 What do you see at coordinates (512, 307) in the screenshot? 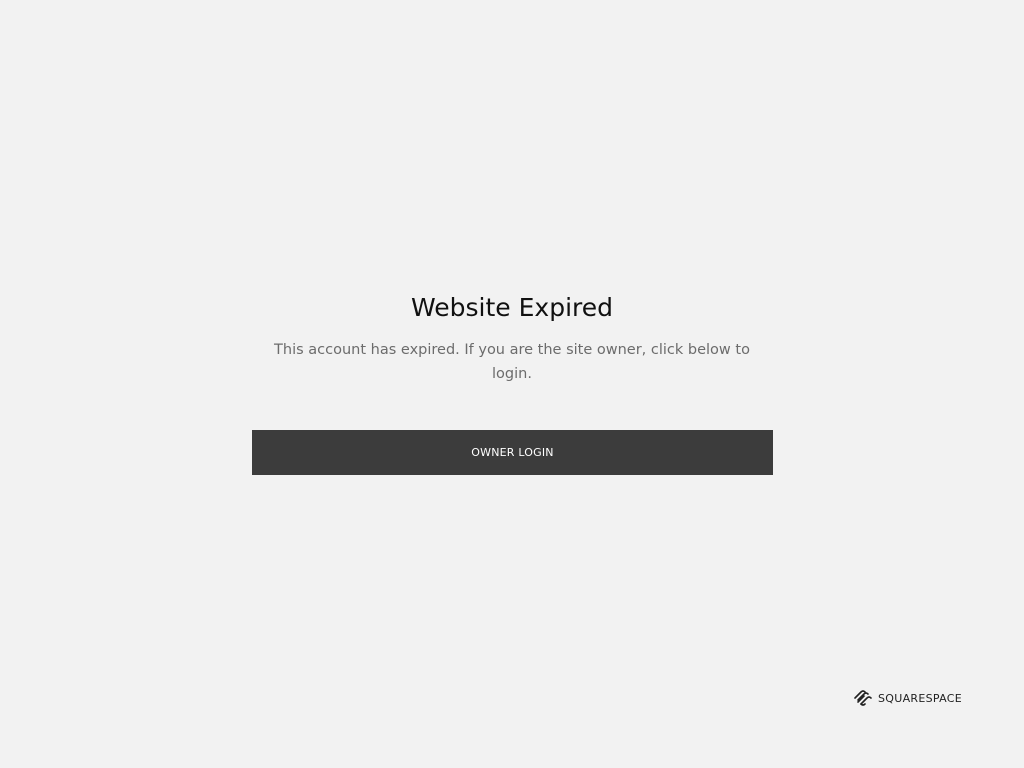
I see `page-title: Website Expired` at bounding box center [512, 307].